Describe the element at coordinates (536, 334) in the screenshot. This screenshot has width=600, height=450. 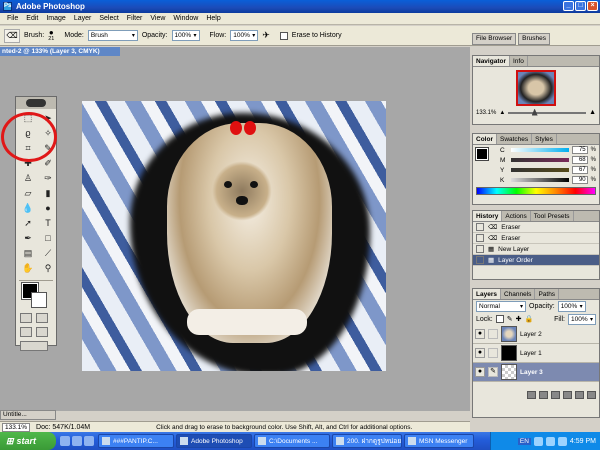
I see `layer-row: ● Layer 2` at that location.